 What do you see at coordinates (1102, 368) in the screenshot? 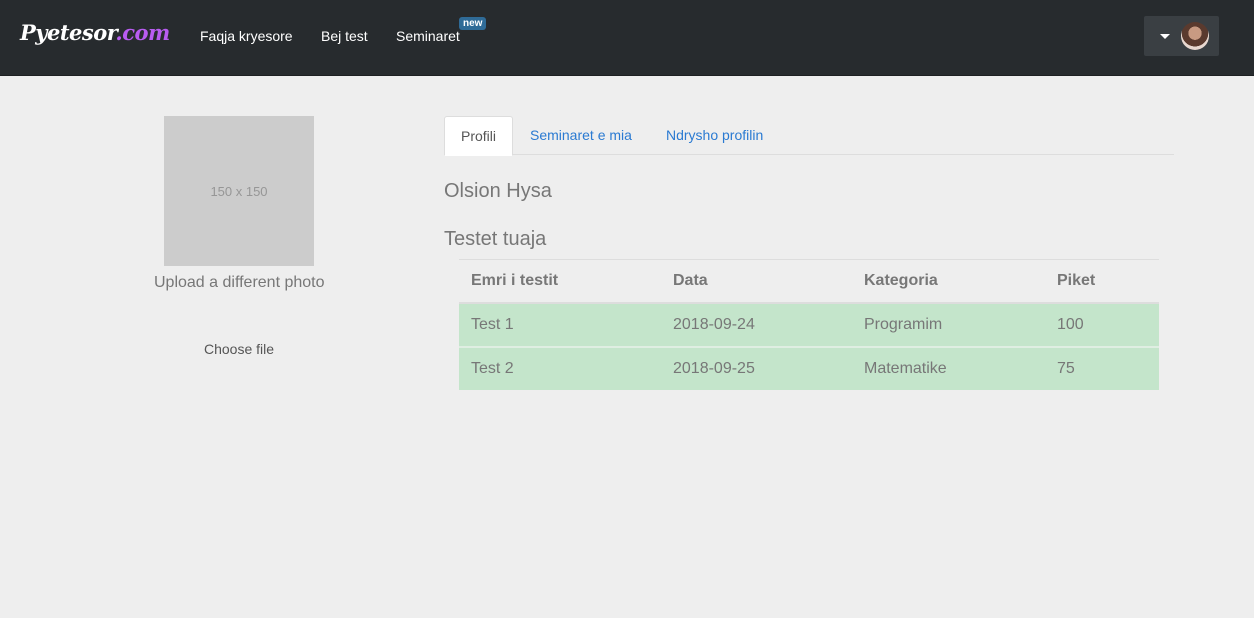
I see `cell-points: 75` at bounding box center [1102, 368].